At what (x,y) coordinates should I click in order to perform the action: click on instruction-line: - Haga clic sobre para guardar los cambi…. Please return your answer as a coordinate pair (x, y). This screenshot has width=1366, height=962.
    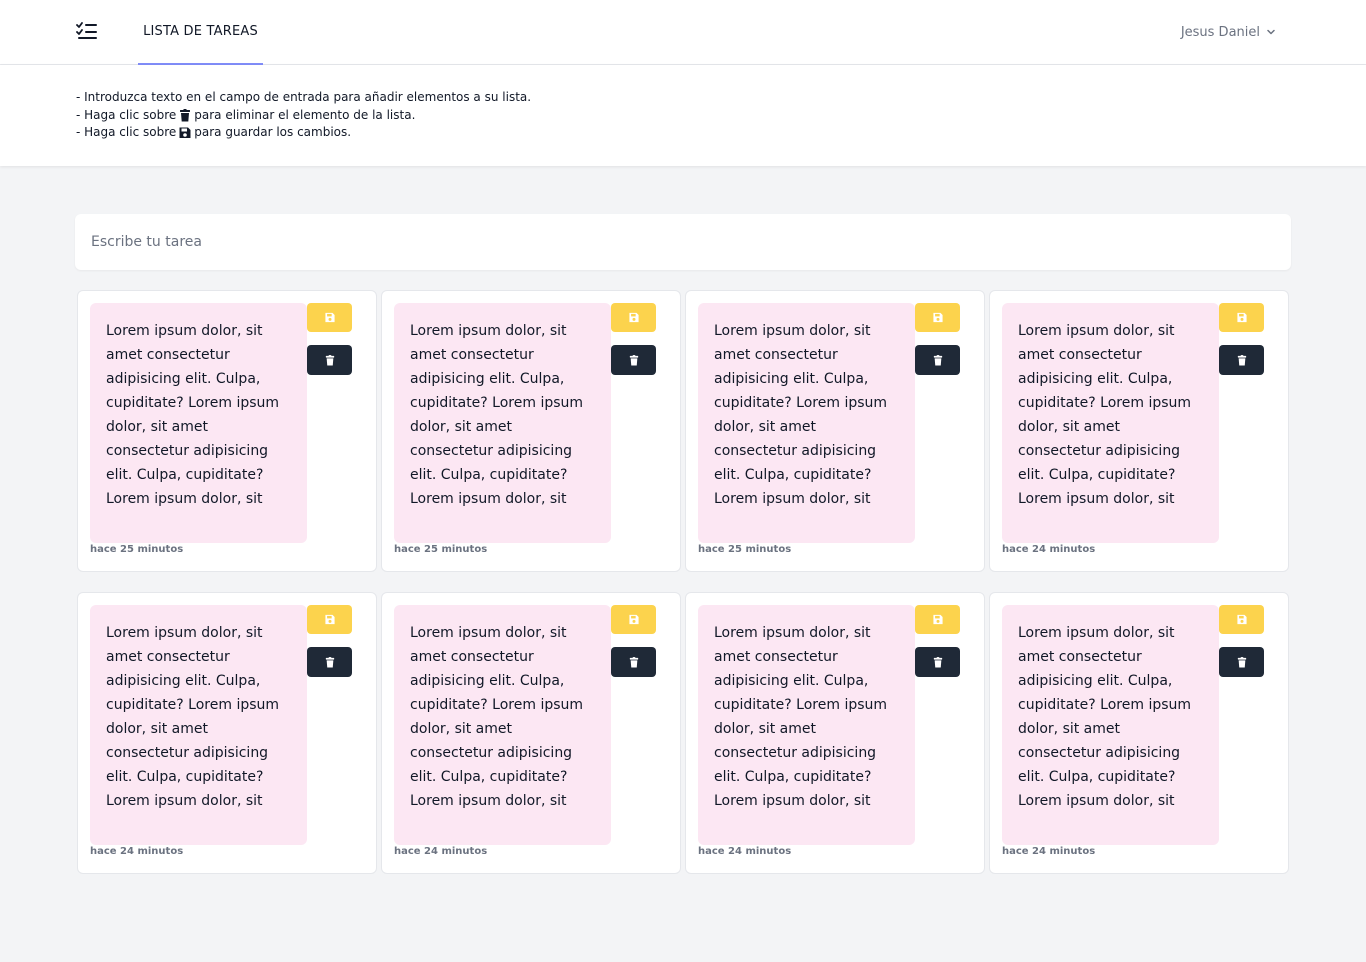
    Looking at the image, I should click on (683, 133).